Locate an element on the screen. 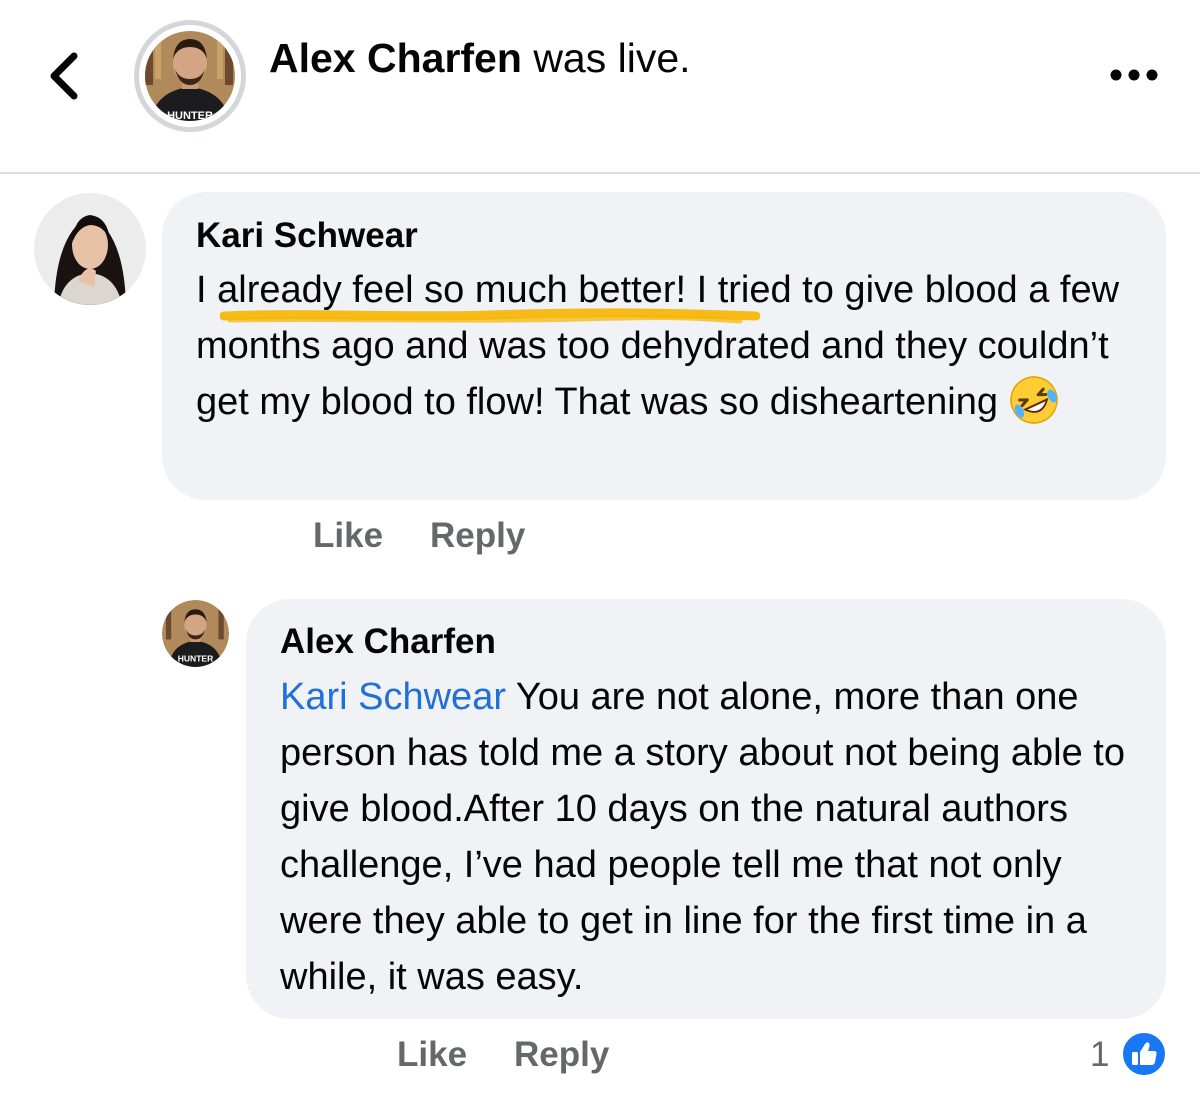 The width and height of the screenshot is (1200, 1101). comment-author: Kari Schwear is located at coordinates (307, 236).